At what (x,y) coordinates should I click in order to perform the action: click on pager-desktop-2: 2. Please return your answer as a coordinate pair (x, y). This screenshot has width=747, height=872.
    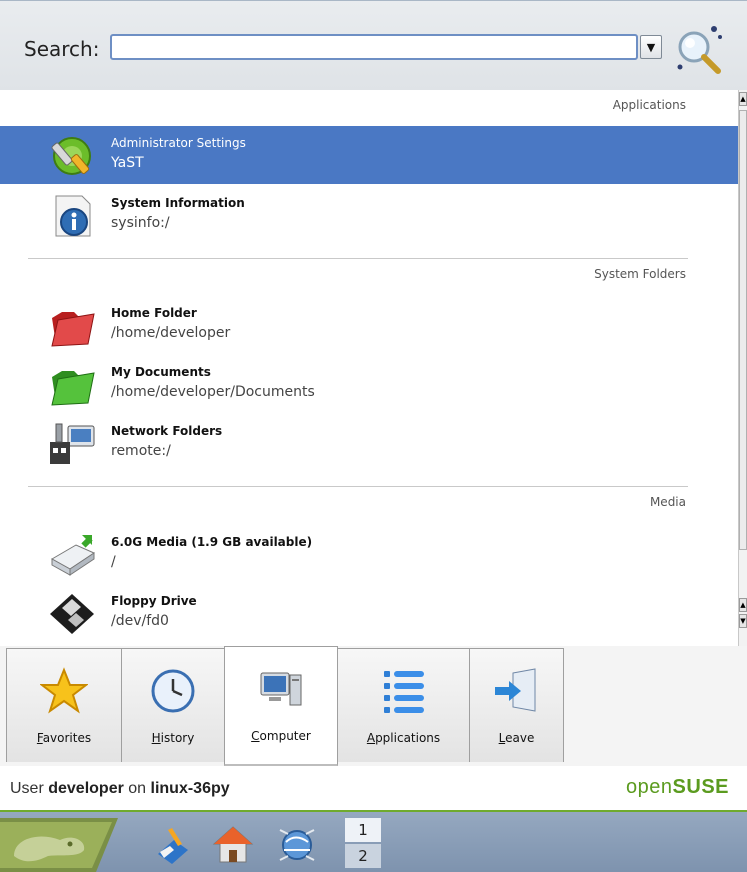
    Looking at the image, I should click on (363, 856).